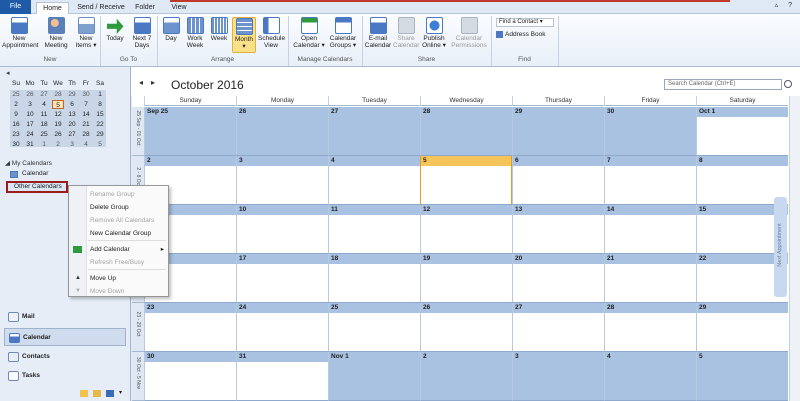  What do you see at coordinates (44, 114) in the screenshot?
I see `mini-date: 11` at bounding box center [44, 114].